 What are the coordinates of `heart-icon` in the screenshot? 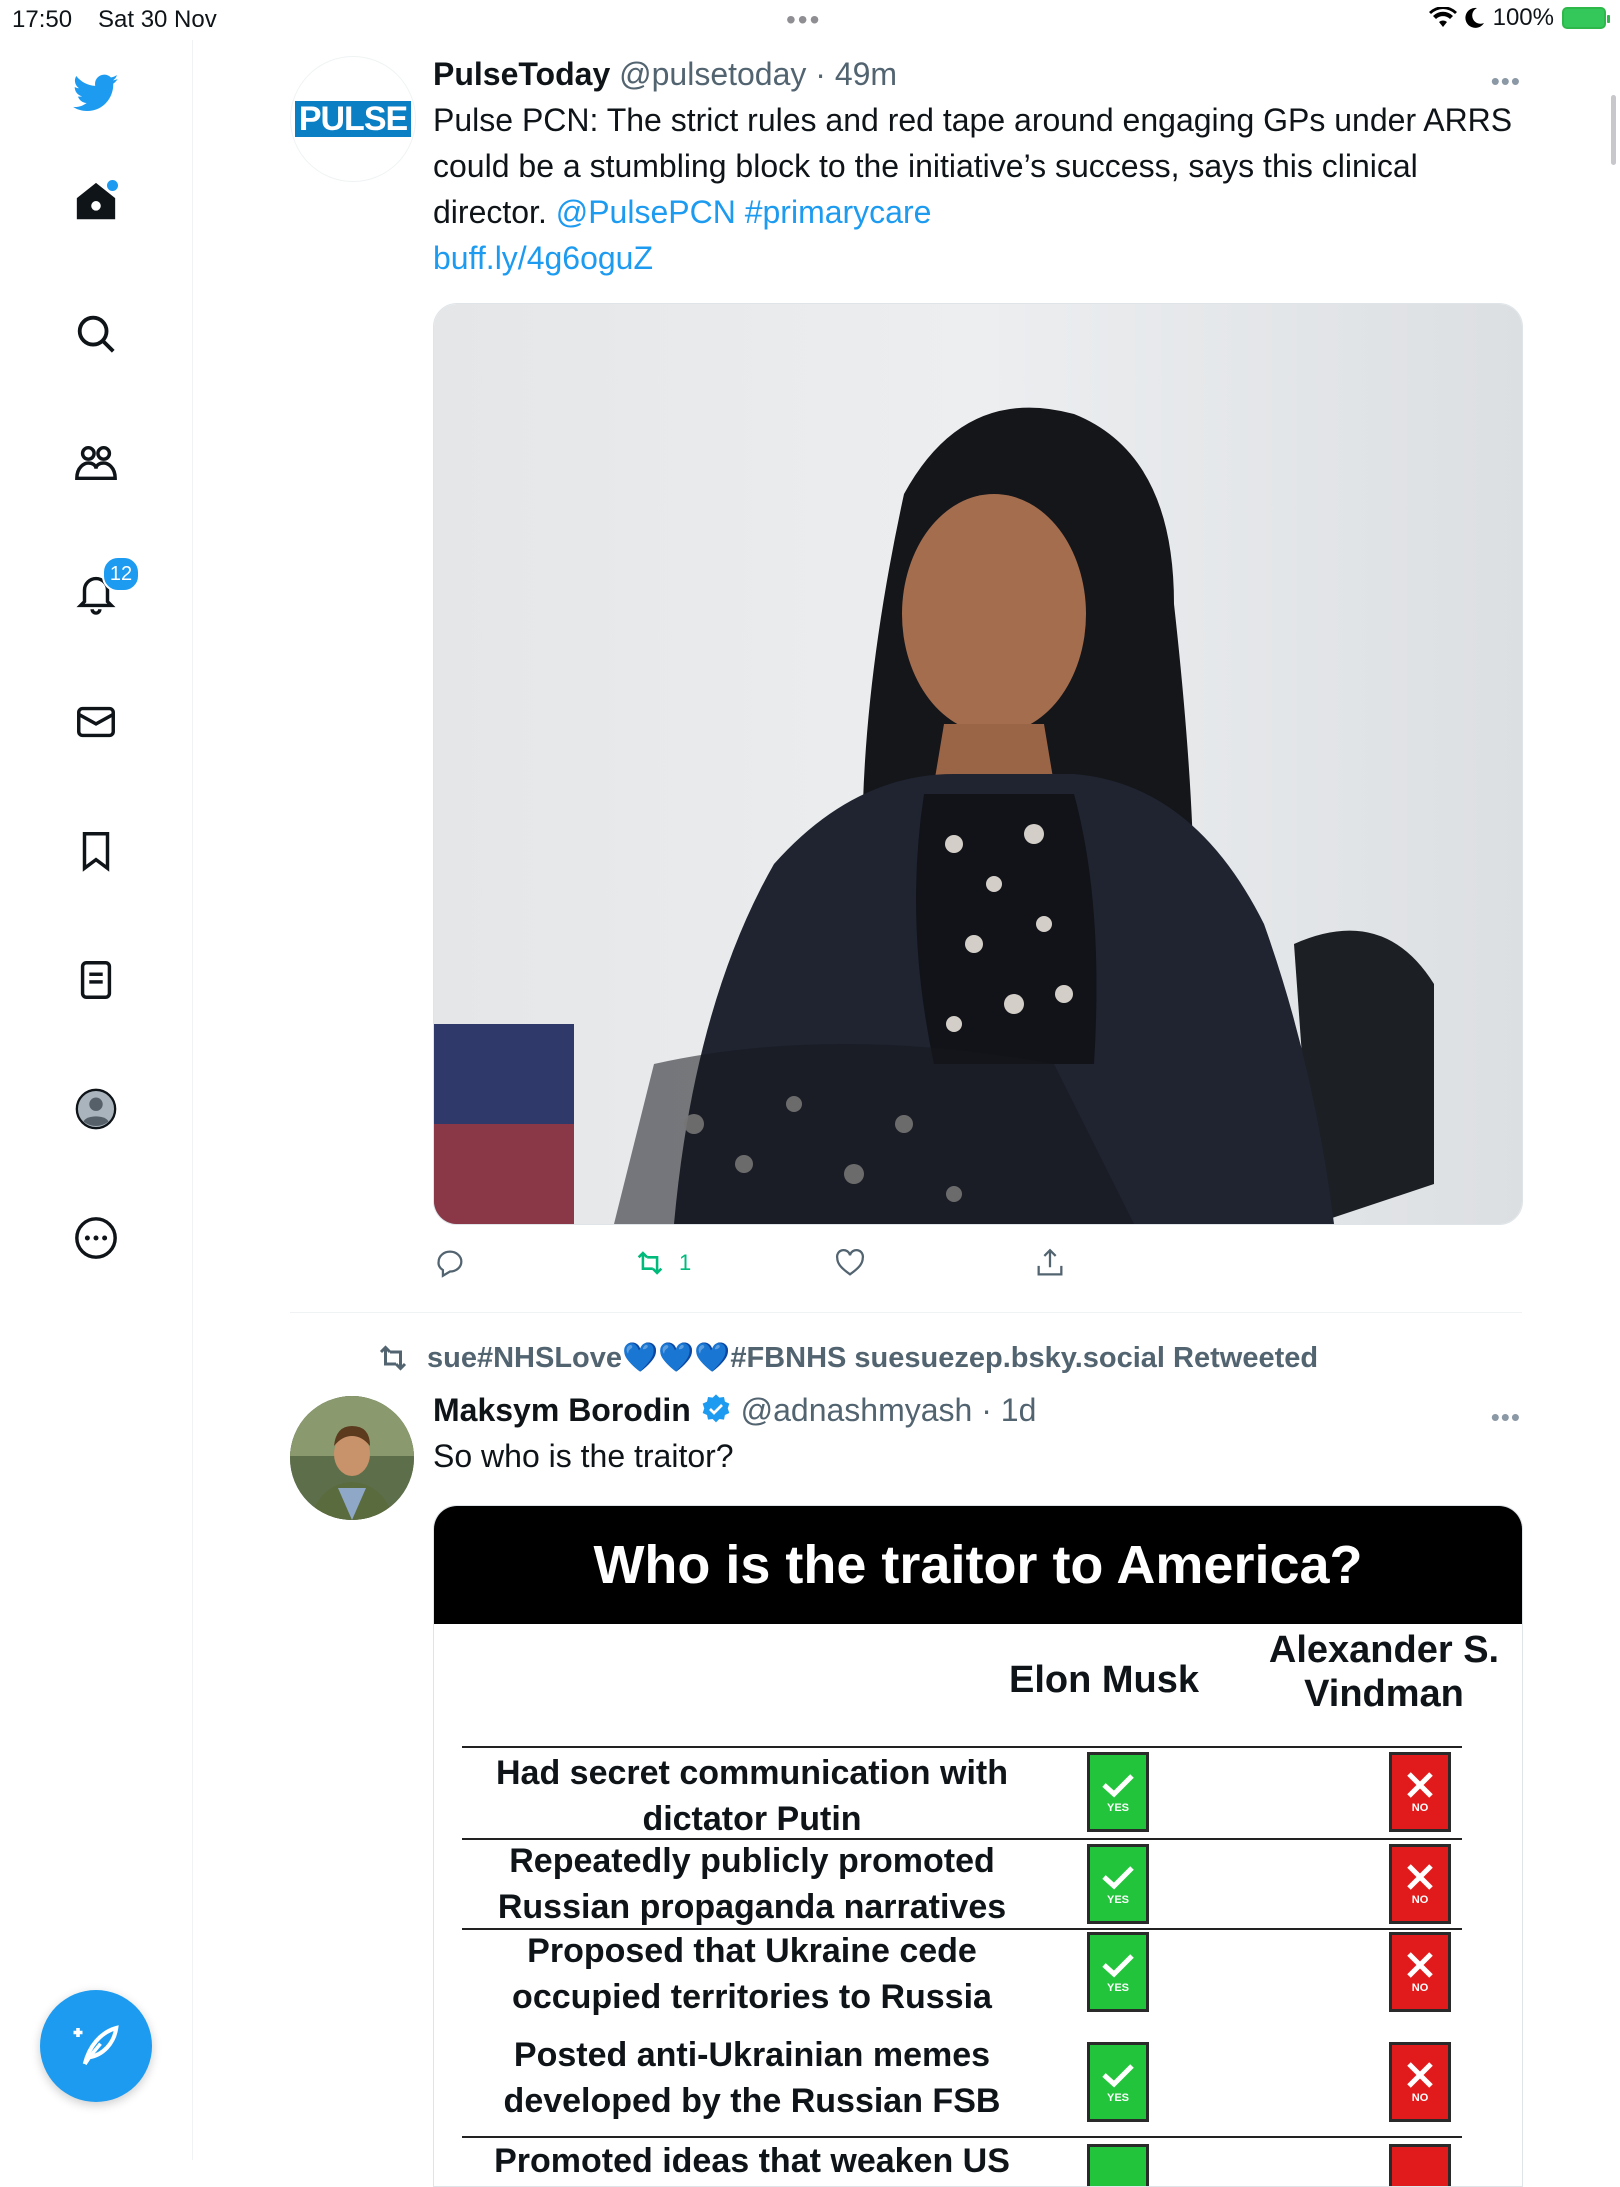 It's located at (850, 1262).